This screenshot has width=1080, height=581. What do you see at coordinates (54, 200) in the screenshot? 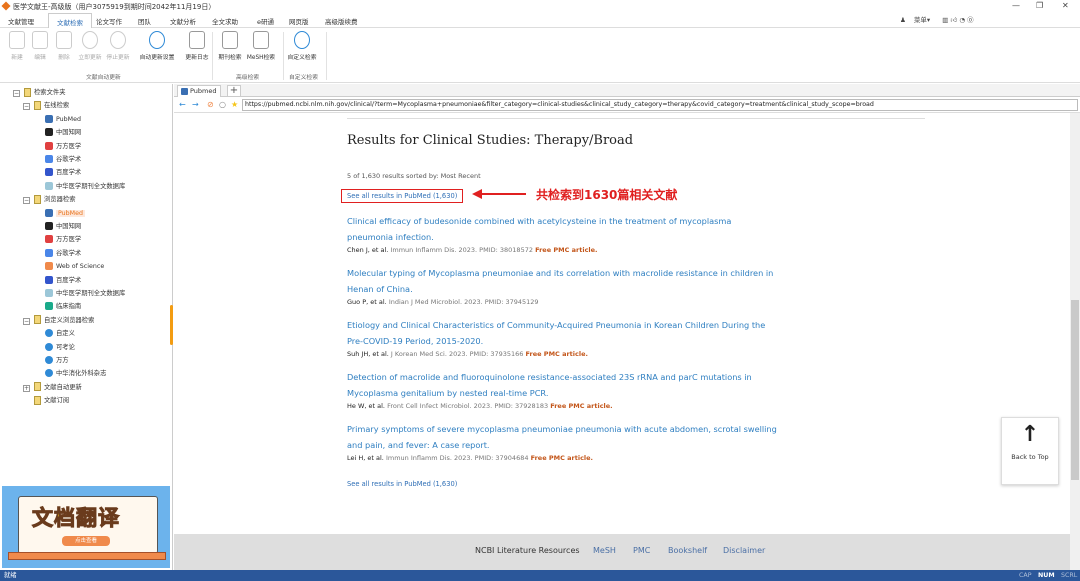
I see `tree-folder-browser: 浏览器检索` at bounding box center [54, 200].